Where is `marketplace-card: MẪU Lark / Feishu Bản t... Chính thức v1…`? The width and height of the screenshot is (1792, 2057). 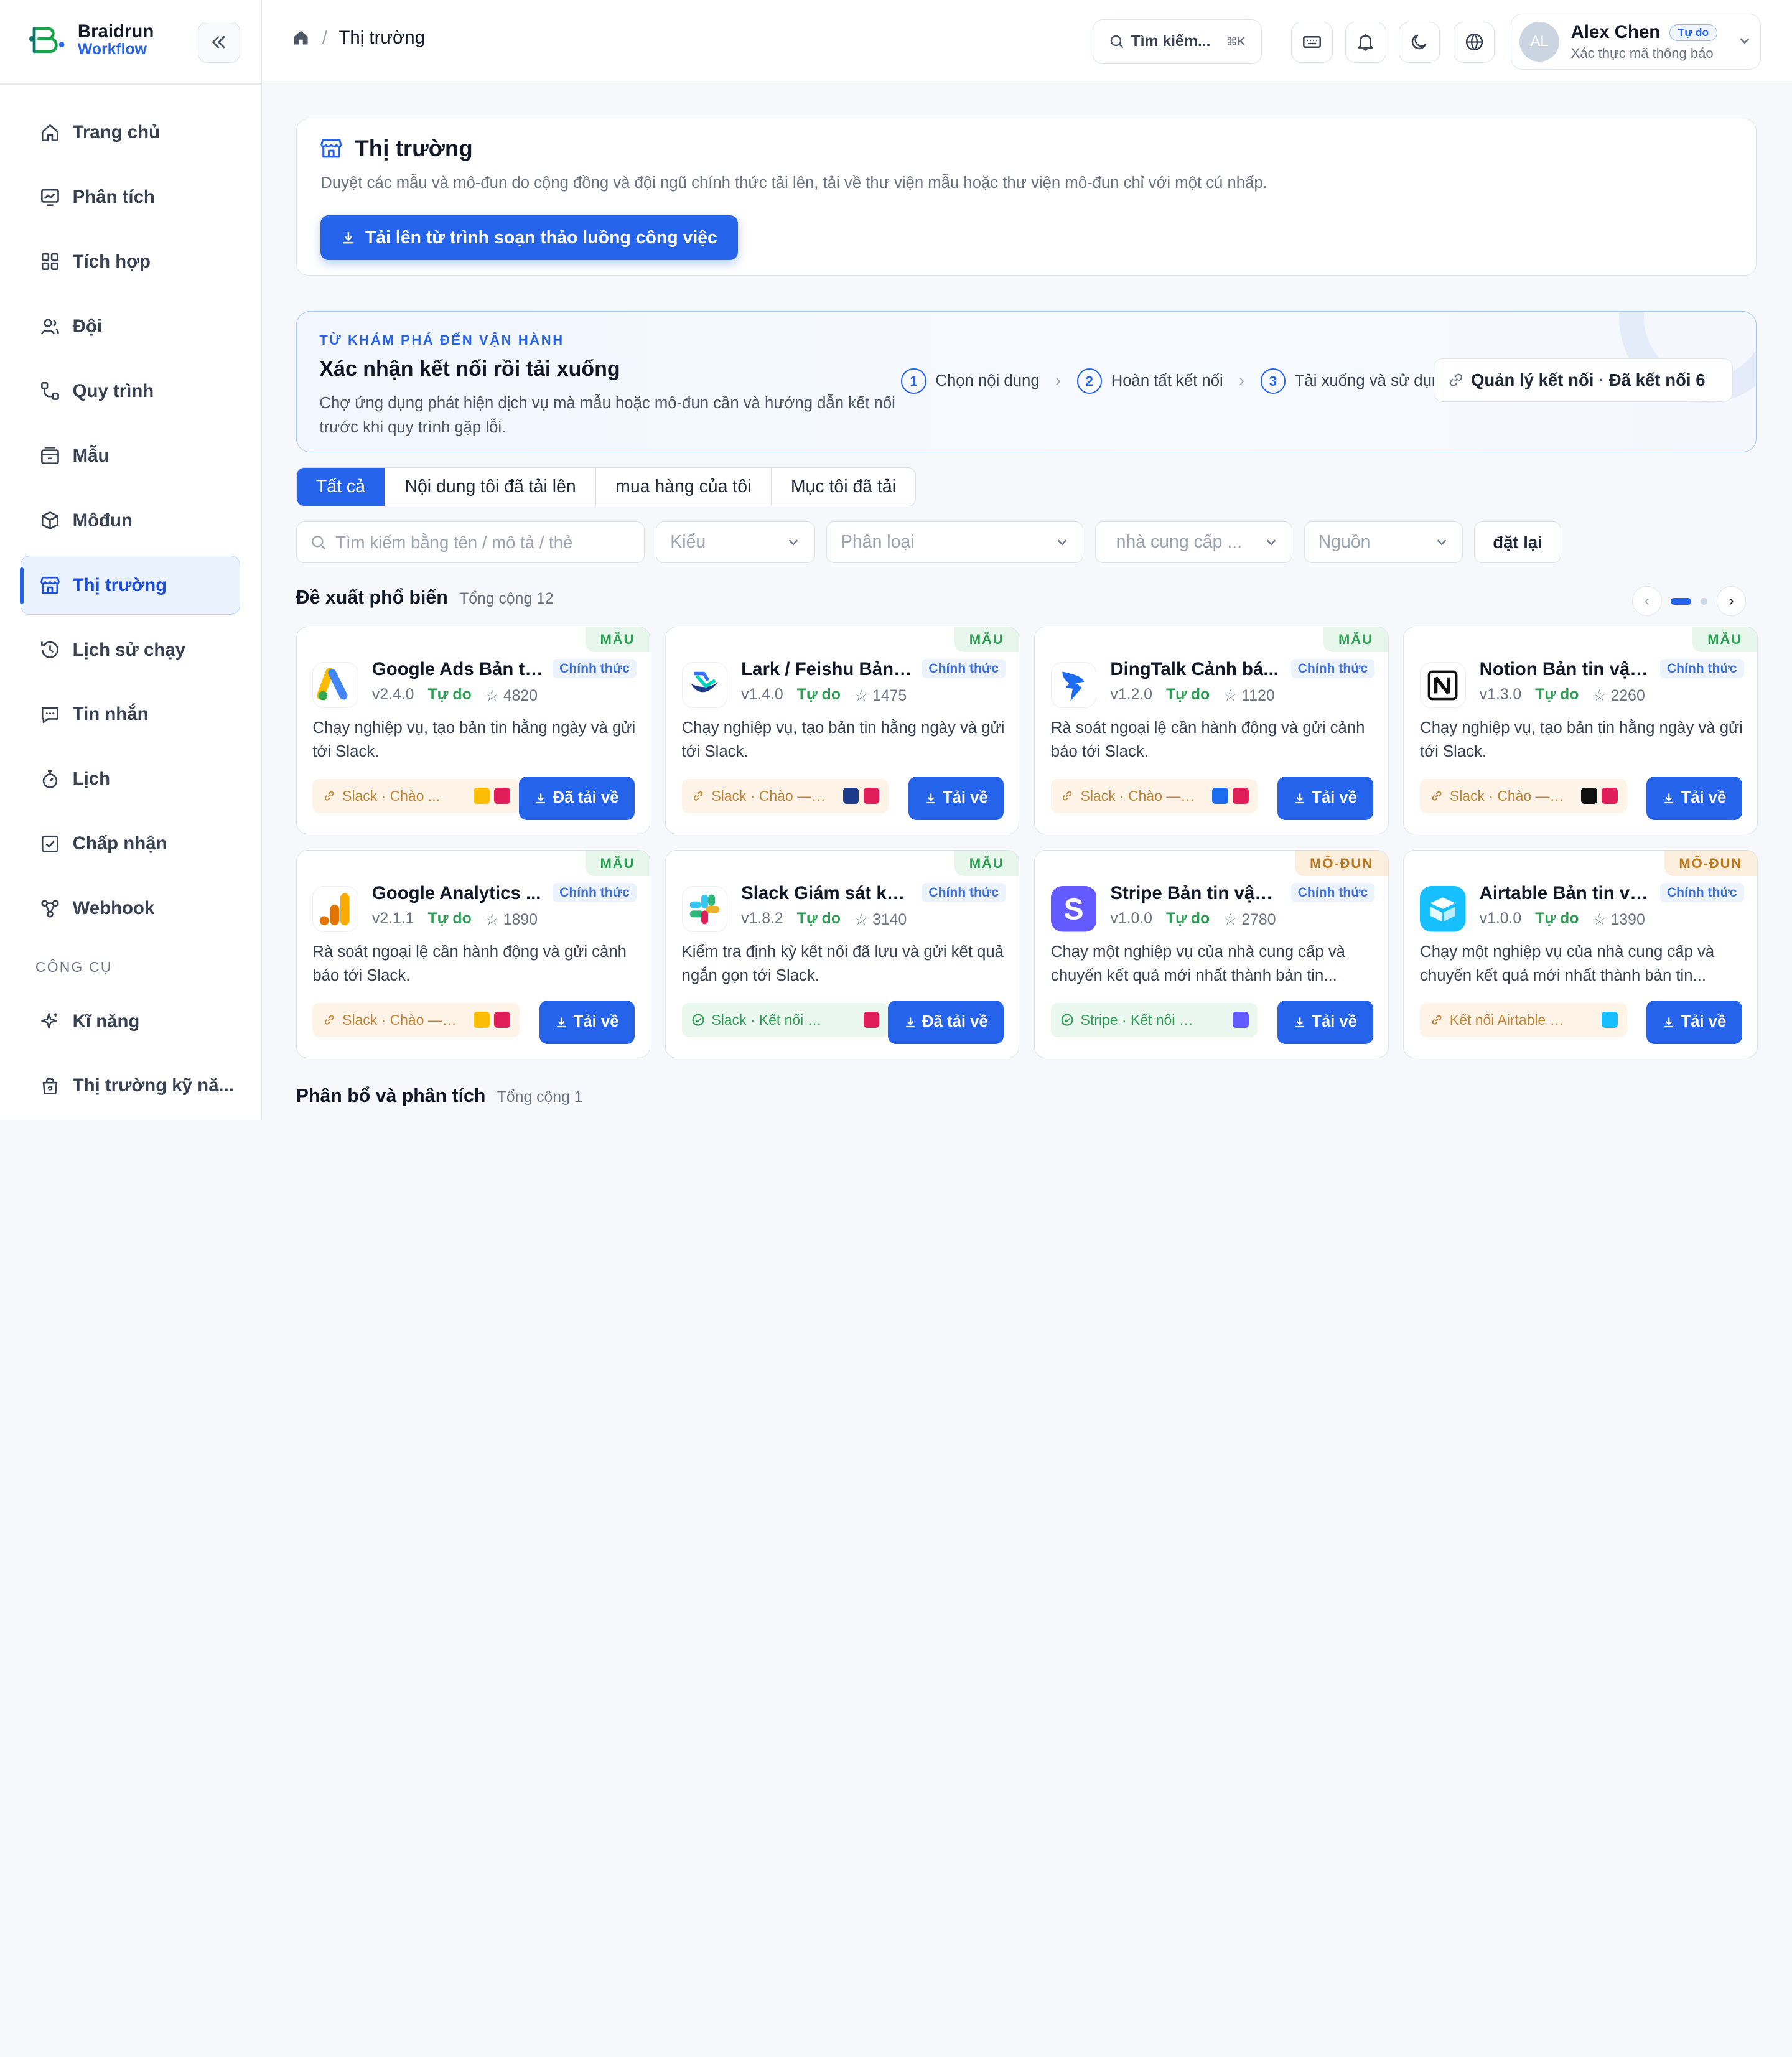 marketplace-card: MẪU Lark / Feishu Bản t... Chính thức v1… is located at coordinates (842, 730).